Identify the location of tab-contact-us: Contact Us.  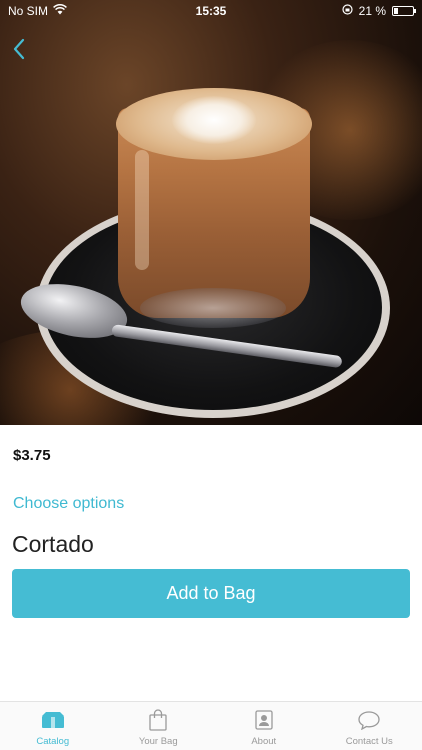
(369, 726).